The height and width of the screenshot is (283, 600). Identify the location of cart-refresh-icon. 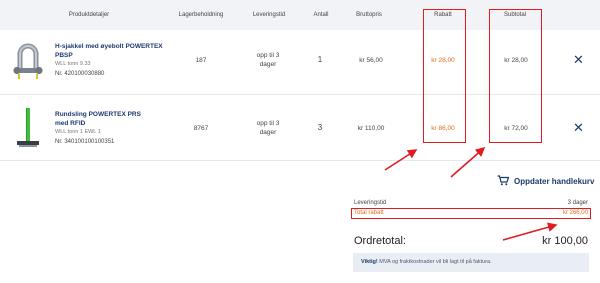
(503, 181).